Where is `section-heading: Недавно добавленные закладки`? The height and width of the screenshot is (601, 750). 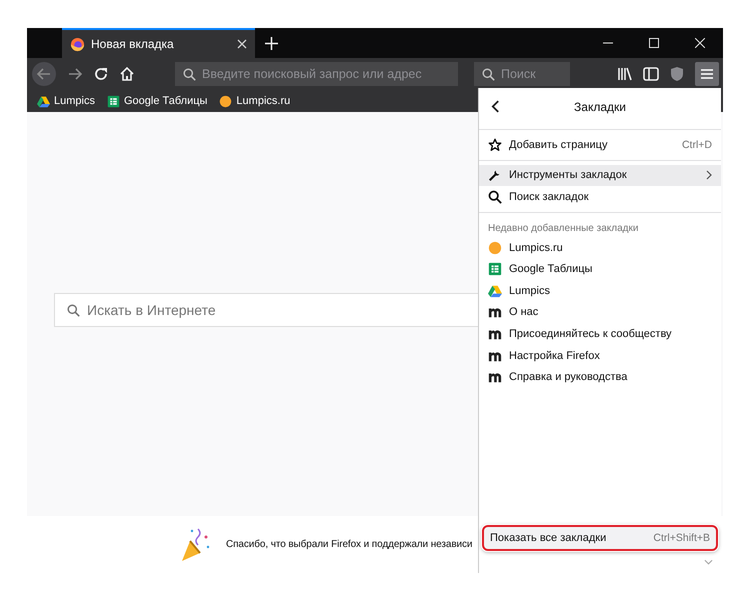
section-heading: Недавно добавленные закладки is located at coordinates (563, 229).